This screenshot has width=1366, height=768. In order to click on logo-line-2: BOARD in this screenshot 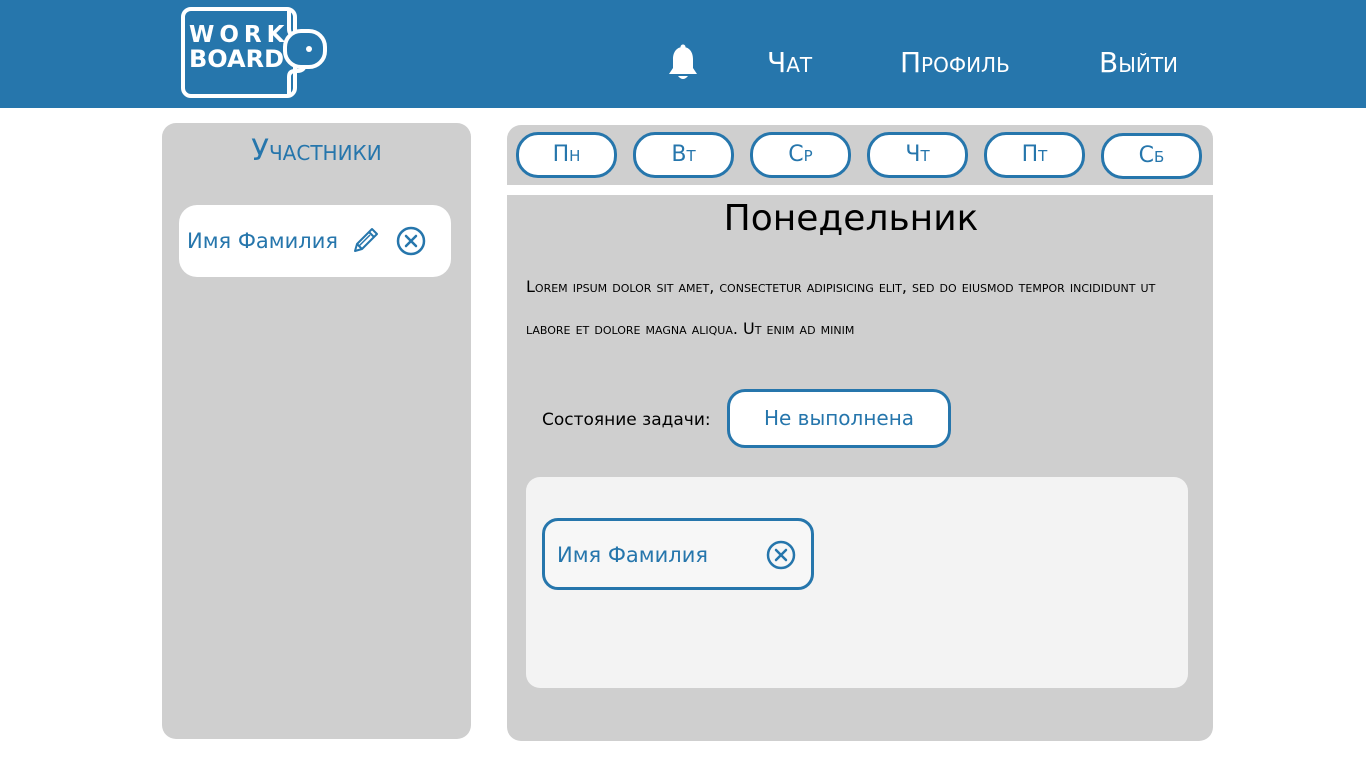, I will do `click(237, 59)`.